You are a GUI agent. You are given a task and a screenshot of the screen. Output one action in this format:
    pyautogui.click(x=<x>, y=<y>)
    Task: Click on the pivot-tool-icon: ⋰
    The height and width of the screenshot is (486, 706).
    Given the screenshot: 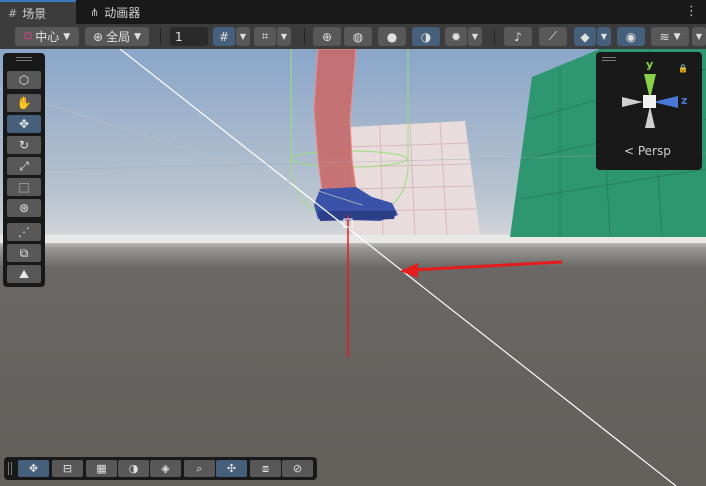 What is the action you would take?
    pyautogui.click(x=24, y=232)
    